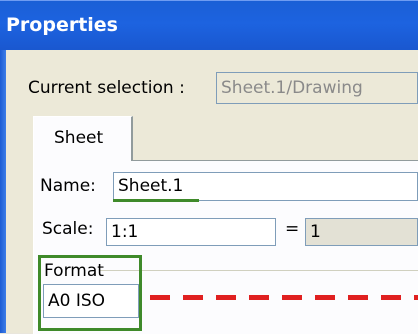  What do you see at coordinates (317, 88) in the screenshot?
I see `current-selection-field: Sheet.1/Drawing` at bounding box center [317, 88].